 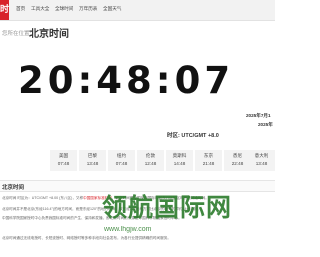 What do you see at coordinates (121, 155) in the screenshot?
I see `city-name: 纽约` at bounding box center [121, 155].